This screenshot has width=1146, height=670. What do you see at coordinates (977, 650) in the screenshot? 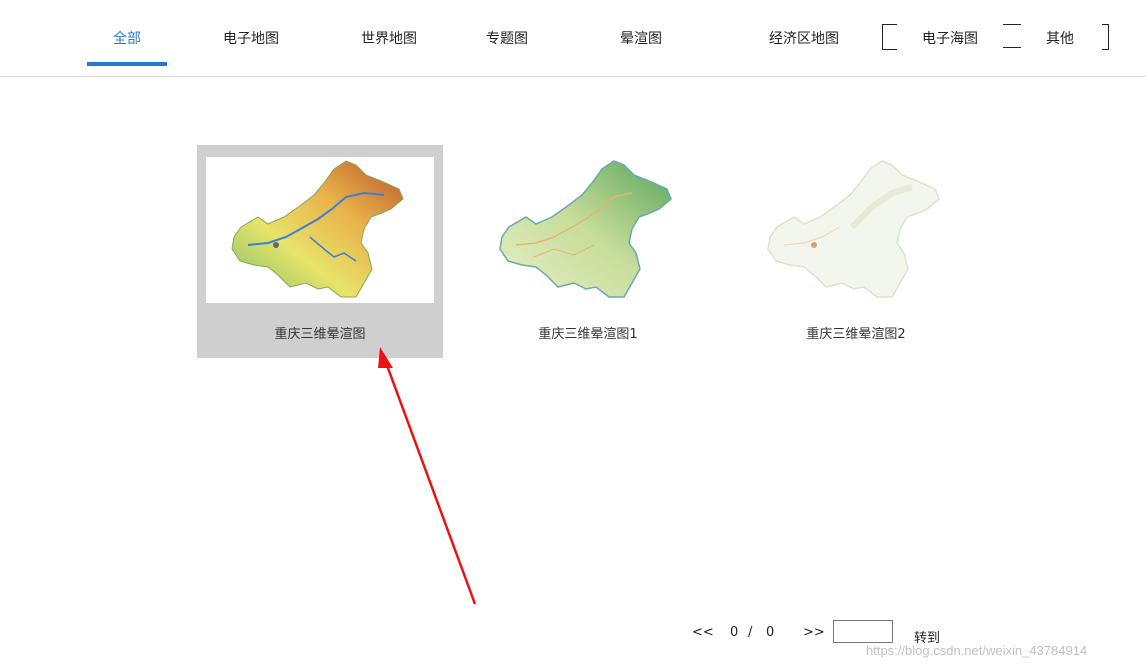
I see `watermark-text: https://blog.csdn.net/weixin_43784914` at bounding box center [977, 650].